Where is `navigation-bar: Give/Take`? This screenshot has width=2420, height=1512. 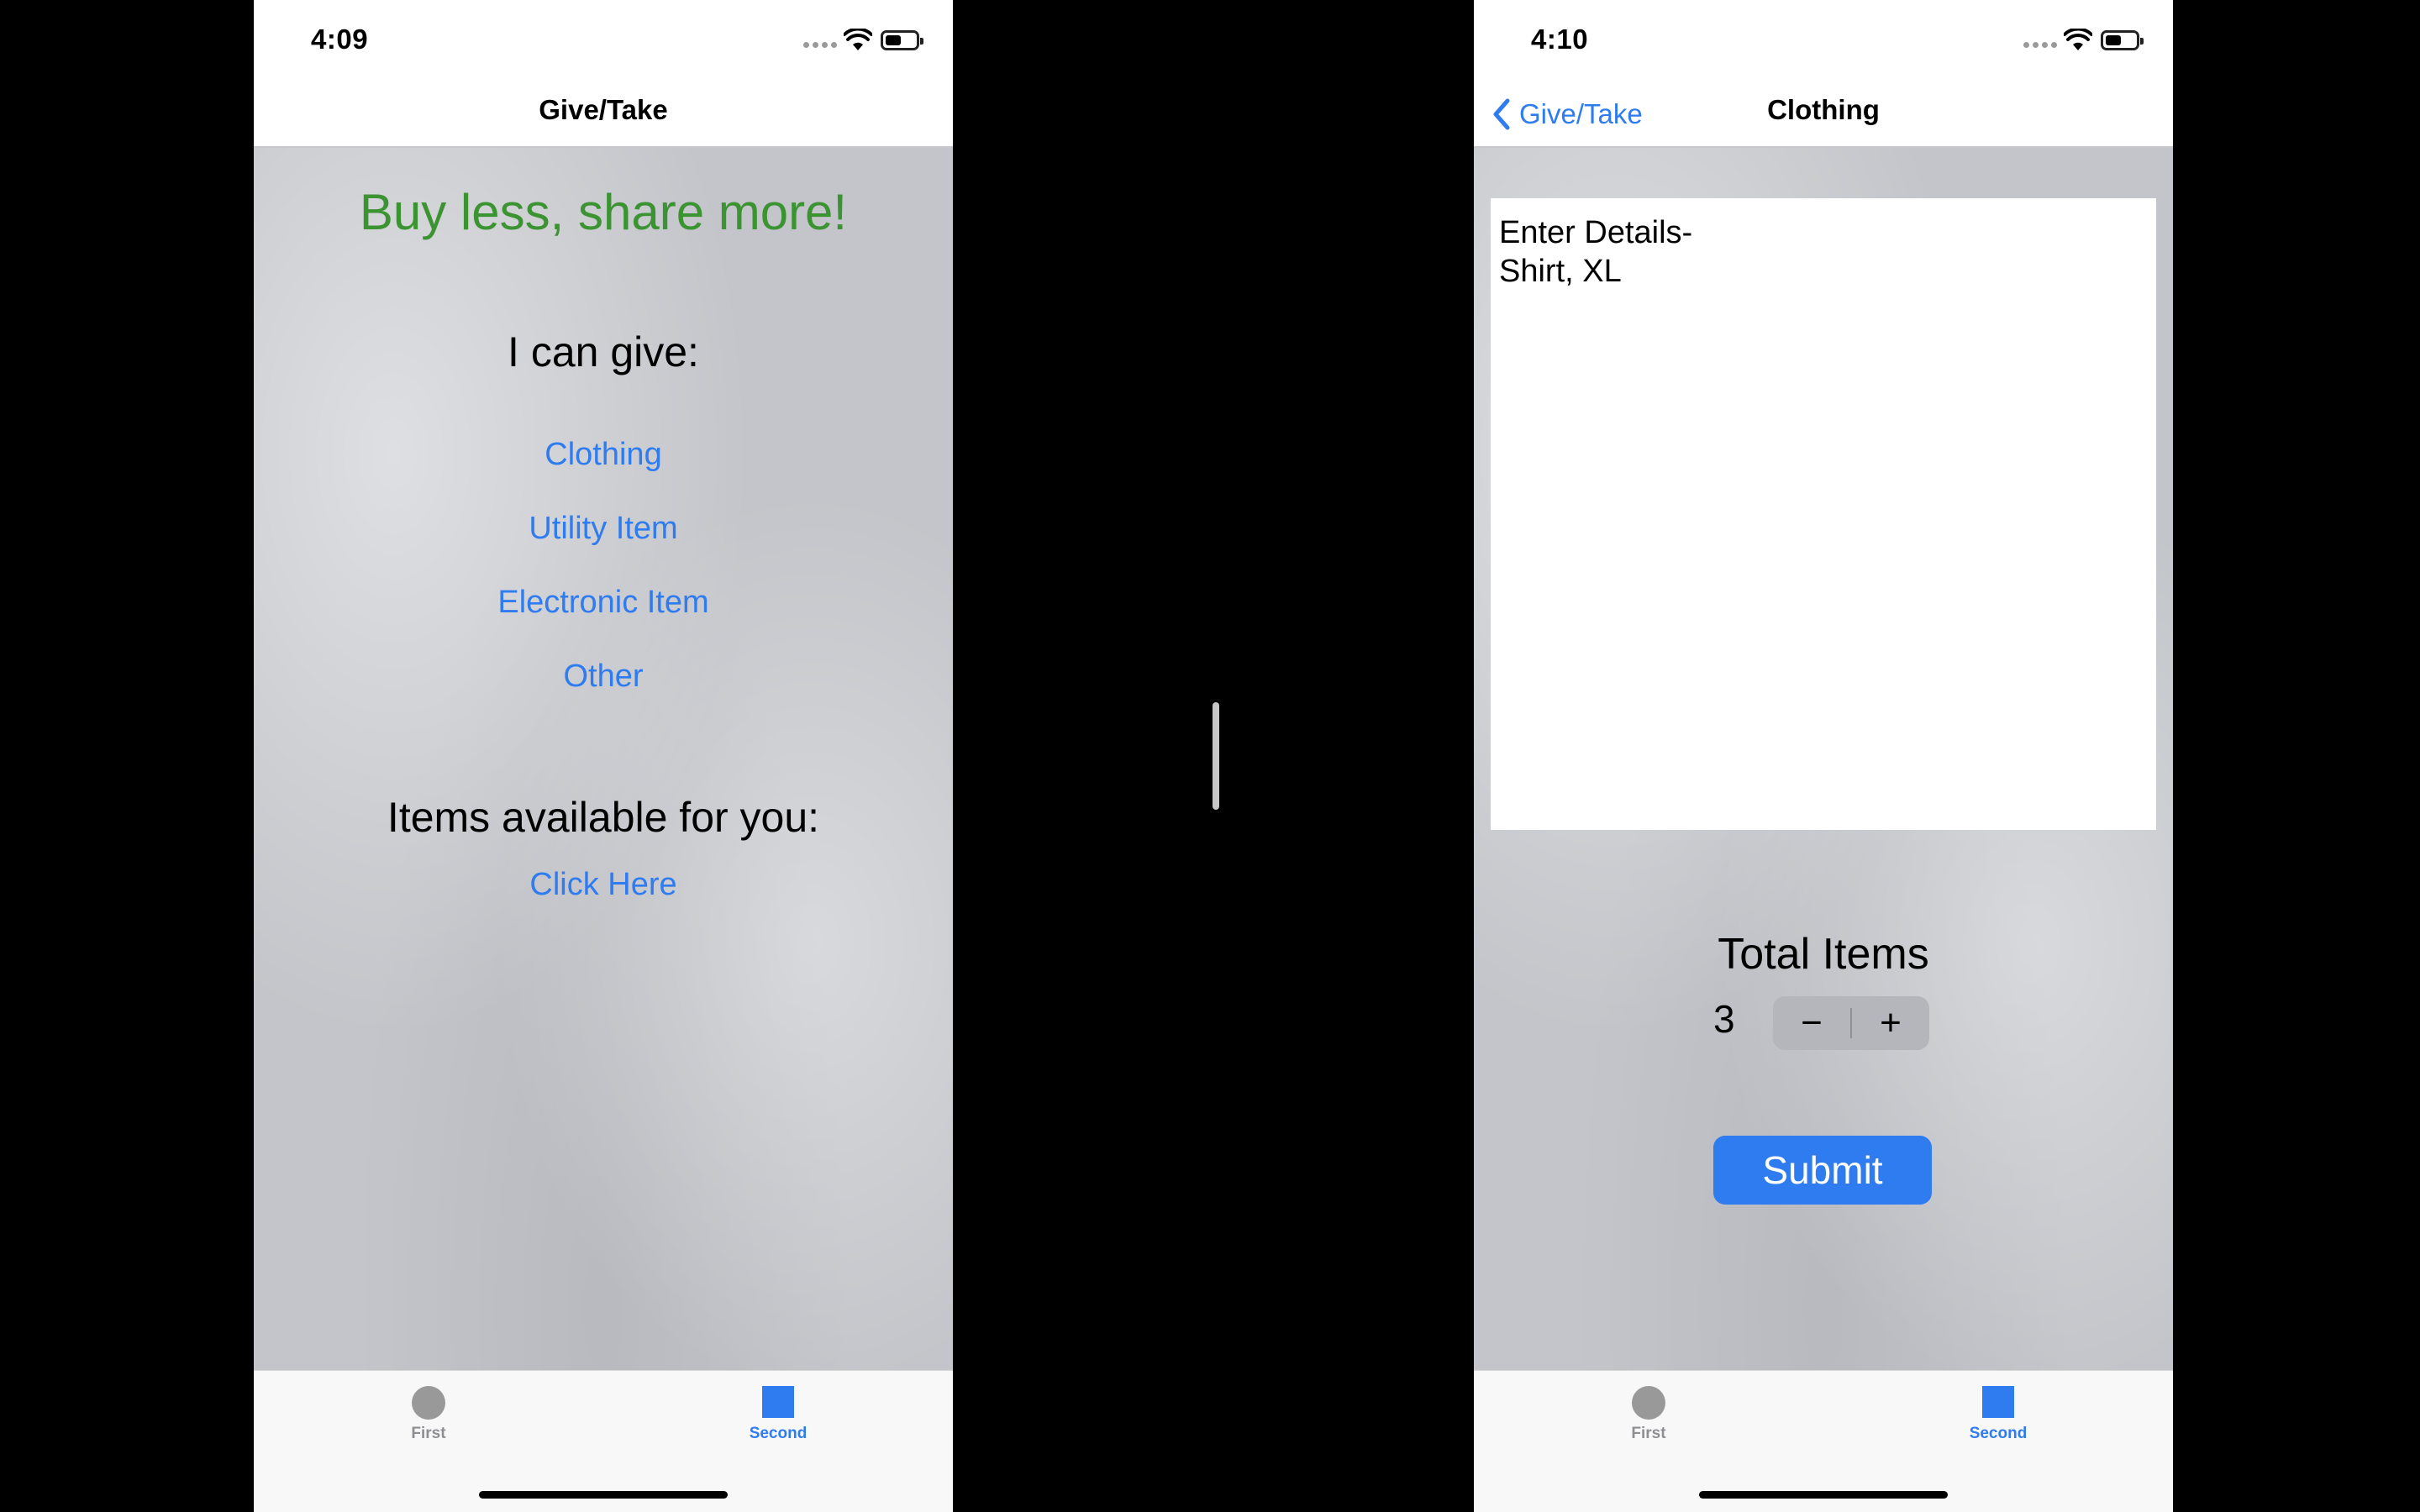
navigation-bar: Give/Take is located at coordinates (603, 116).